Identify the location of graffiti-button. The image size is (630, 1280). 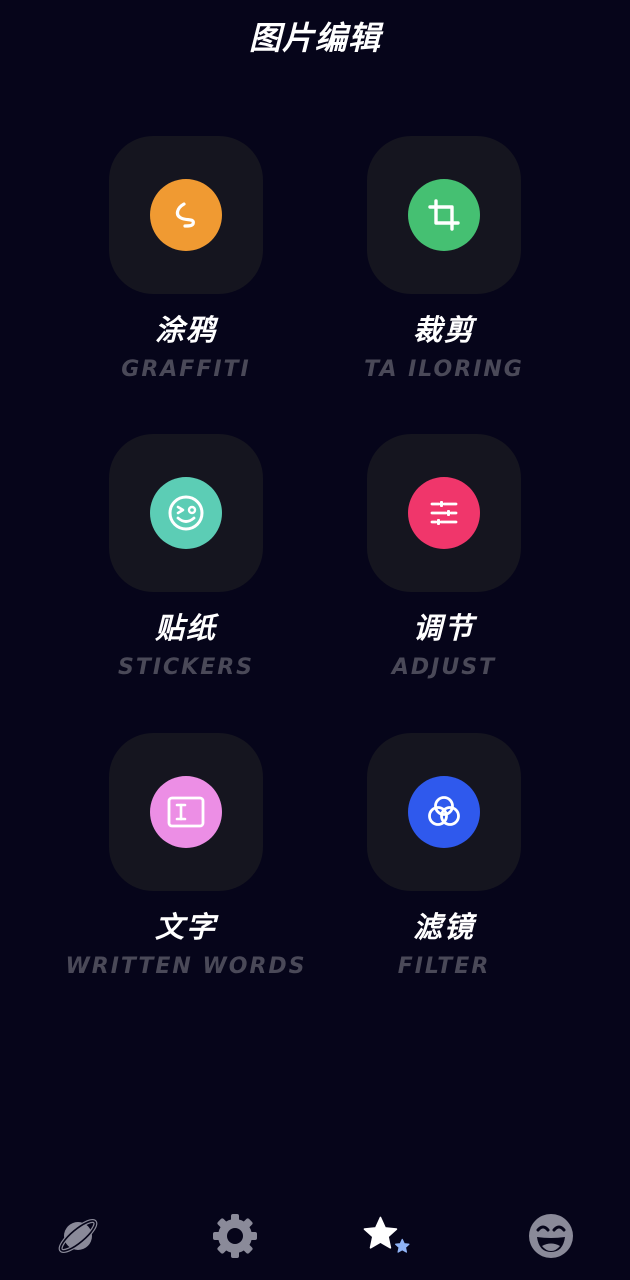
(186, 215).